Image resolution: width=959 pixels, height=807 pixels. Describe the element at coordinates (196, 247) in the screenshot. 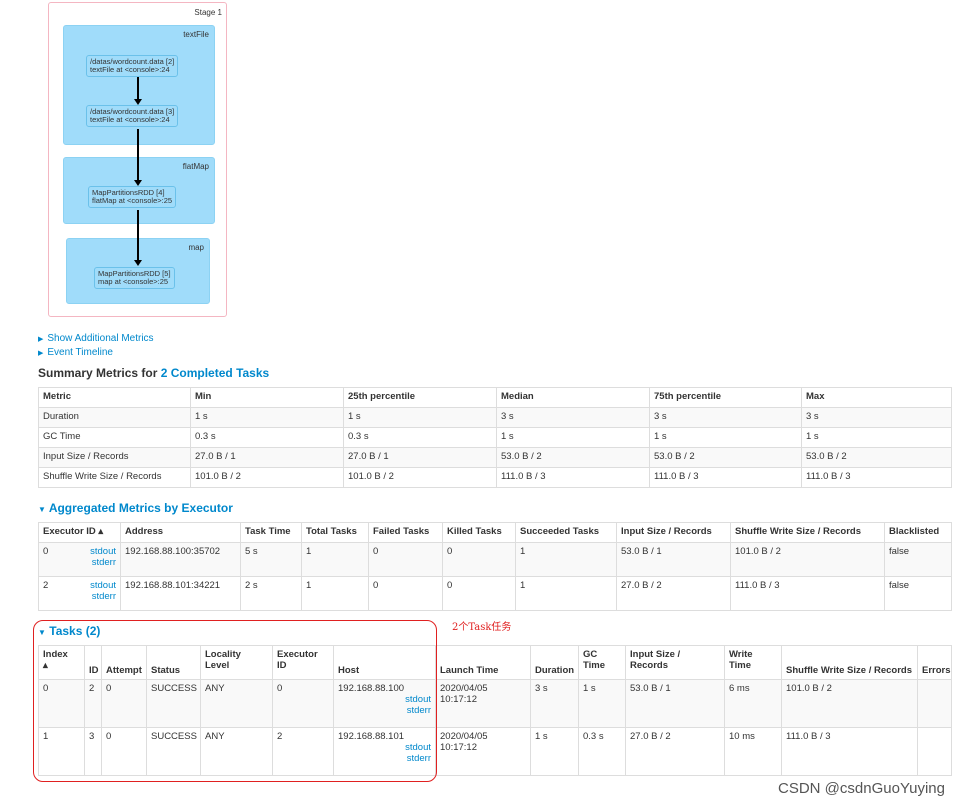

I see `cluster-label: map` at that location.